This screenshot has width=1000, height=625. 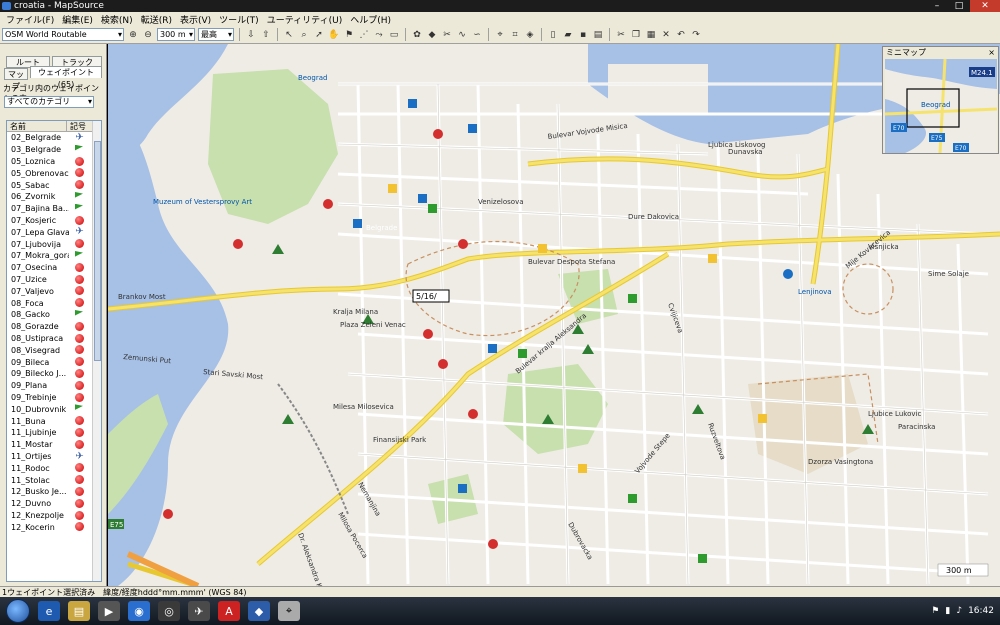 I want to click on waypoint-row: 07_Lepa Glava ✈, so click(x=54, y=232).